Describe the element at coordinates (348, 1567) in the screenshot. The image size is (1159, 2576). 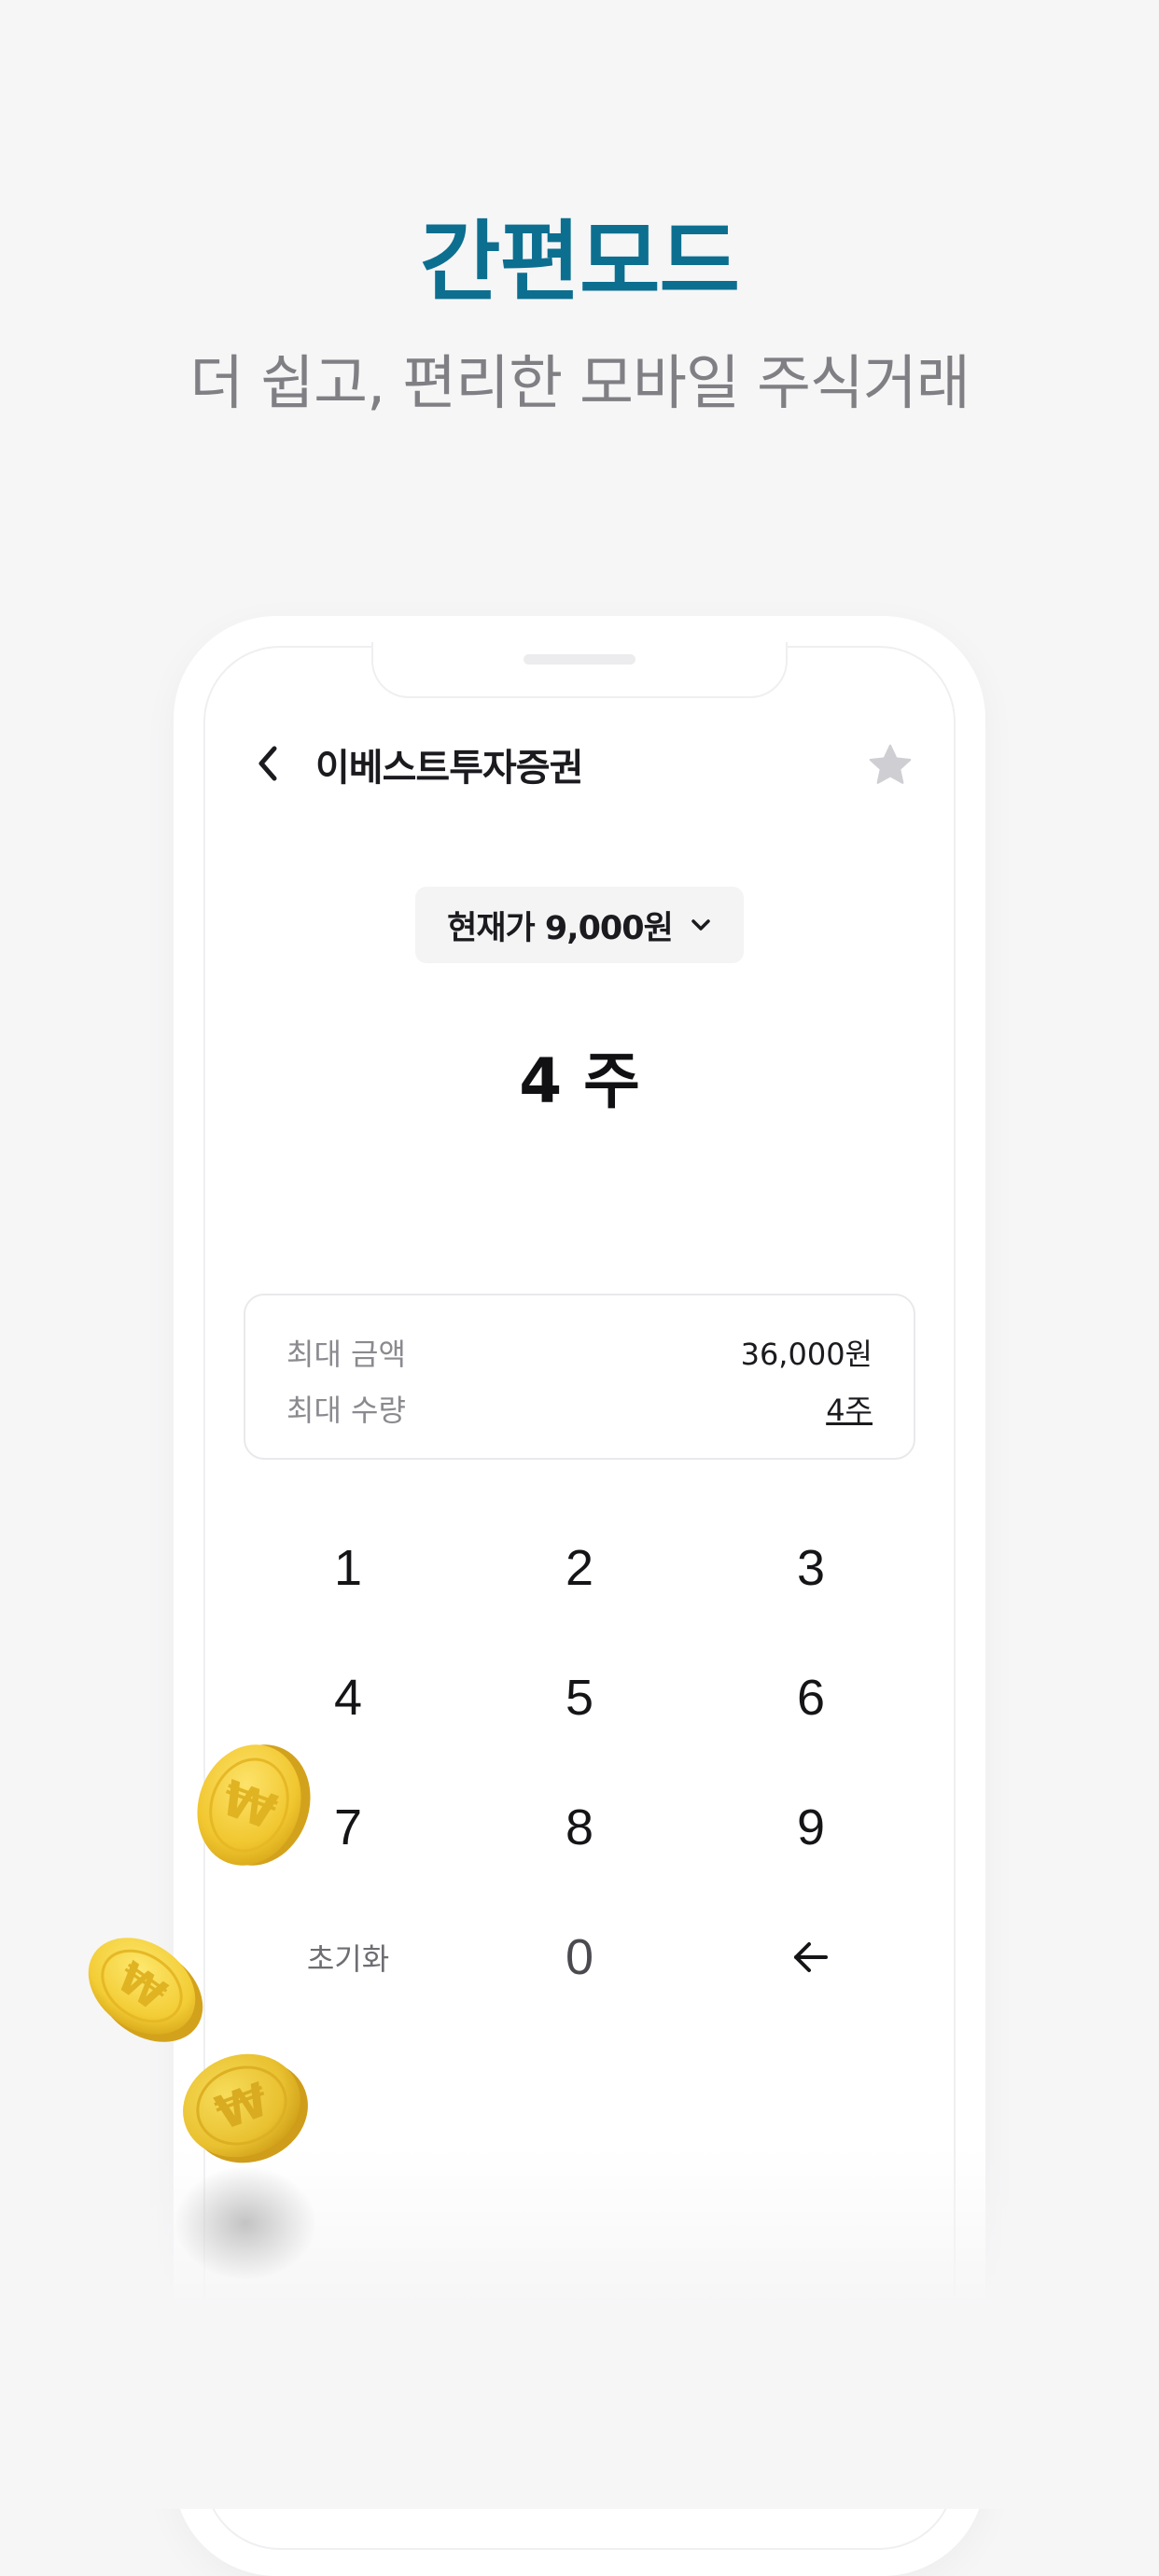
I see `key-1: 1` at that location.